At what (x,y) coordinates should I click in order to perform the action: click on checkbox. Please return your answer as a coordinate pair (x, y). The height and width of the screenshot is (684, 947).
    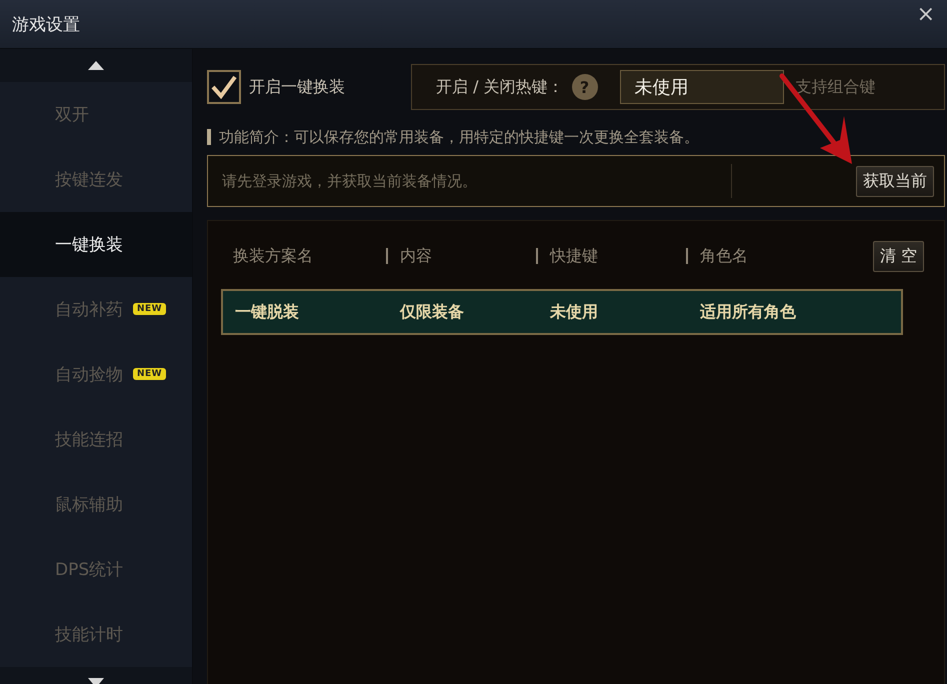
    Looking at the image, I should click on (224, 87).